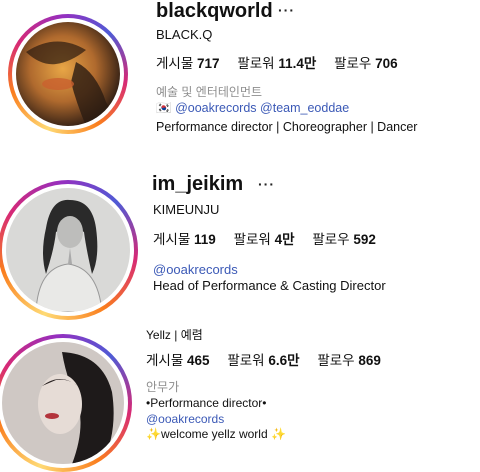 The height and width of the screenshot is (472, 480). I want to click on stat-followers: 팔로워 4만, so click(264, 239).